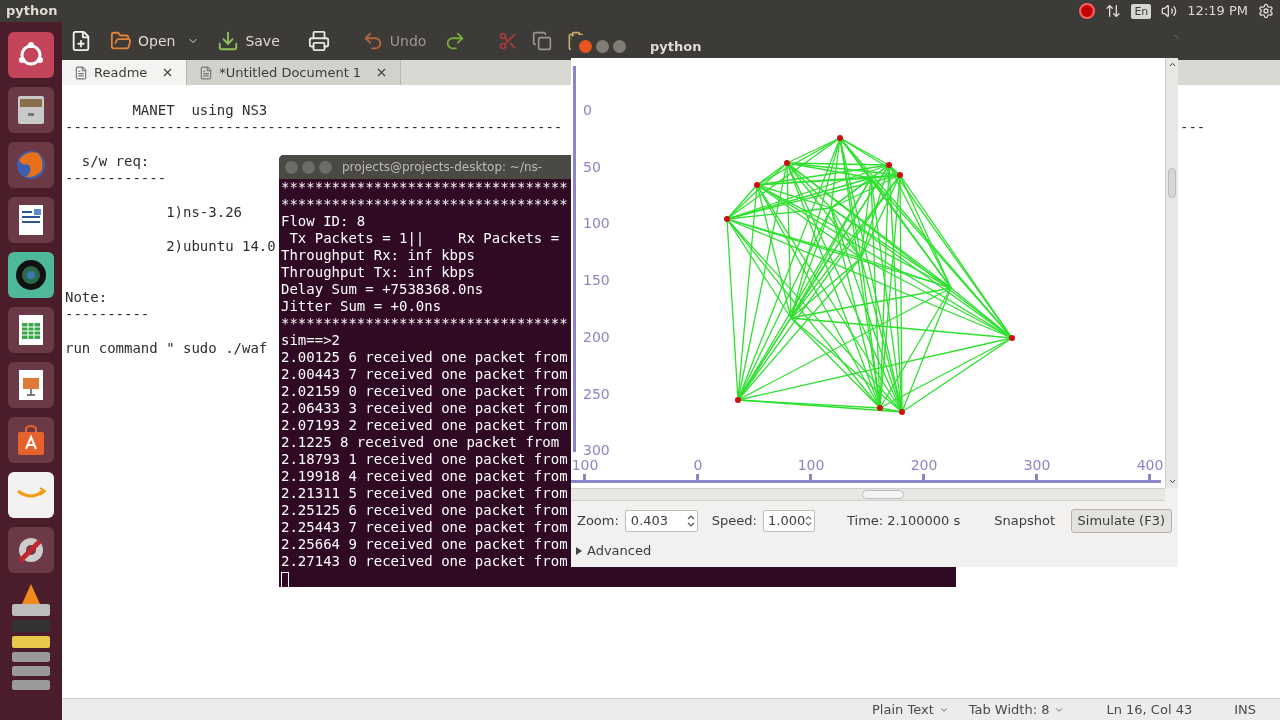  Describe the element at coordinates (619, 46) in the screenshot. I see `maximize-button` at that location.